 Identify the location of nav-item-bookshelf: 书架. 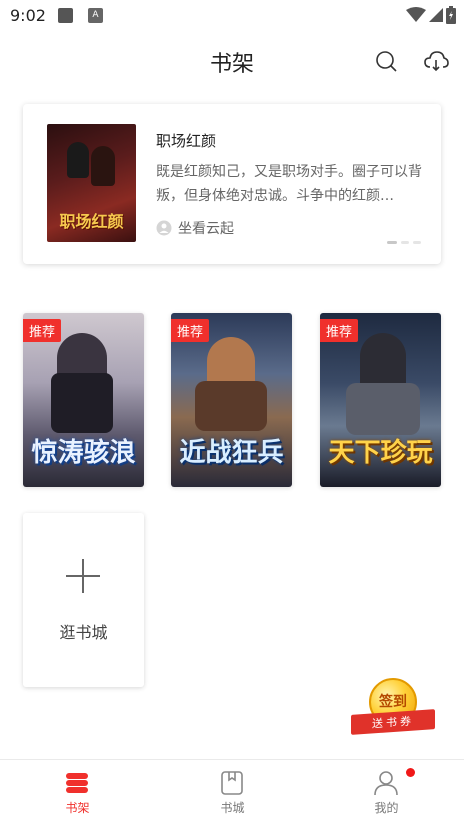
(77, 792).